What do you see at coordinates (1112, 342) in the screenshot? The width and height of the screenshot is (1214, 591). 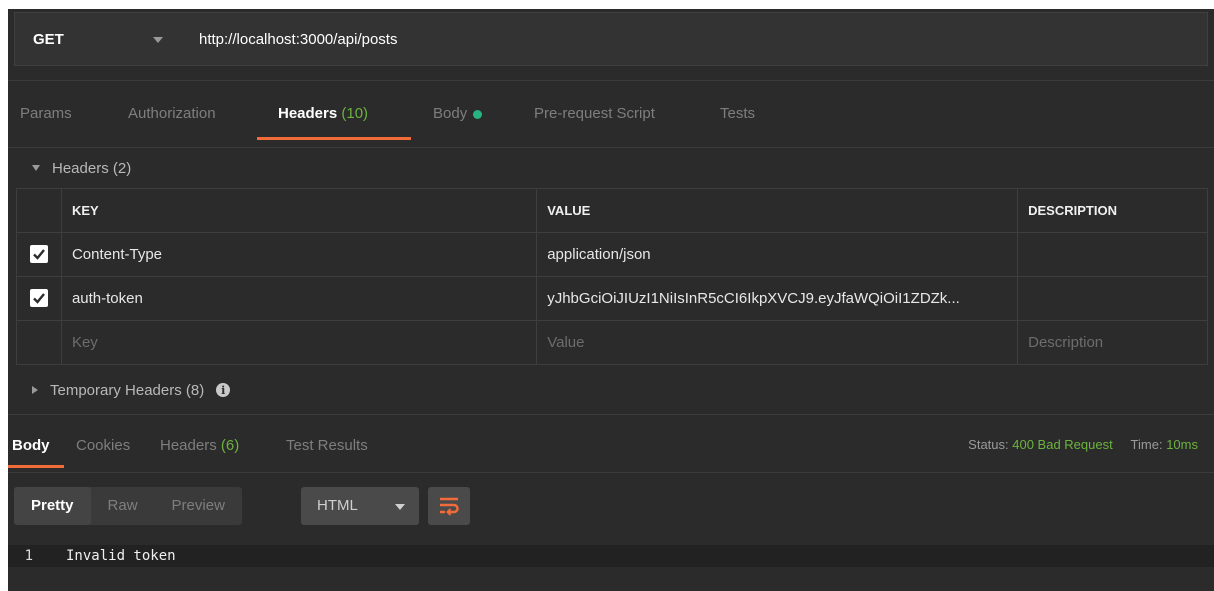 I see `new-description-input: Description` at bounding box center [1112, 342].